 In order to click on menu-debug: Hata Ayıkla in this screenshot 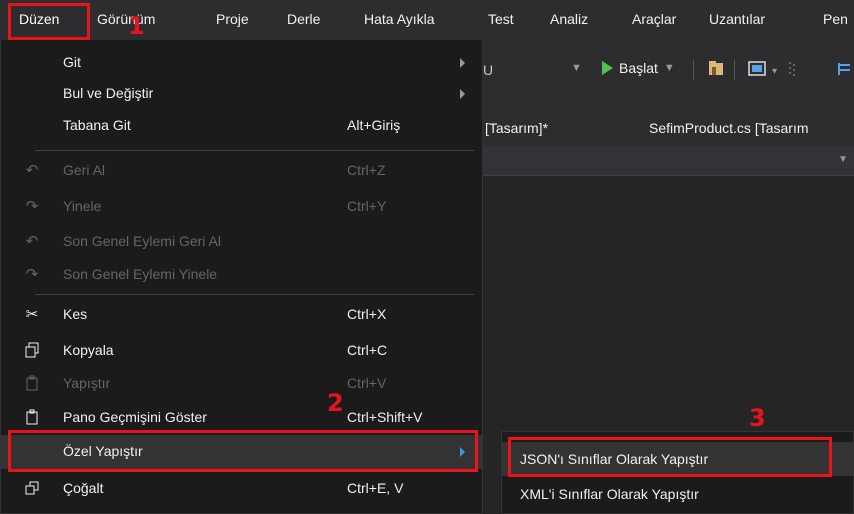, I will do `click(399, 19)`.